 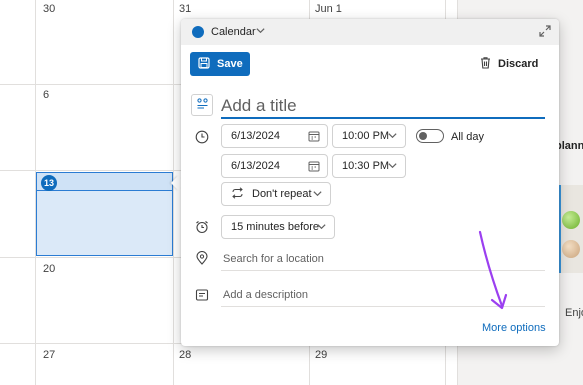 What do you see at coordinates (383, 106) in the screenshot?
I see `event-title-input` at bounding box center [383, 106].